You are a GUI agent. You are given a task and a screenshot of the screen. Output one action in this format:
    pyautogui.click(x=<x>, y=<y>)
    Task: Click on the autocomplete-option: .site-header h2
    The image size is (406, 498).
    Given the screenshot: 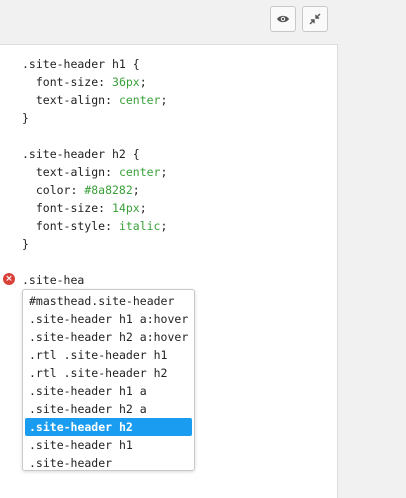 What is the action you would take?
    pyautogui.click(x=108, y=427)
    